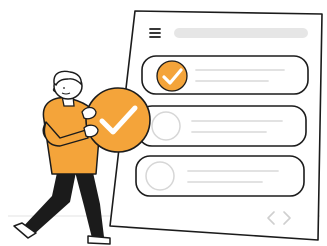 This screenshot has height=246, width=327. I want to click on person-head, so click(67, 85).